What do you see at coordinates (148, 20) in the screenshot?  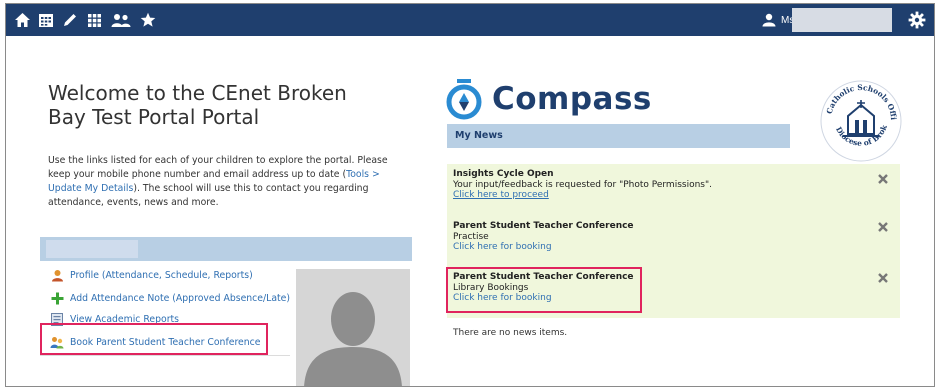 I see `star-icon` at bounding box center [148, 20].